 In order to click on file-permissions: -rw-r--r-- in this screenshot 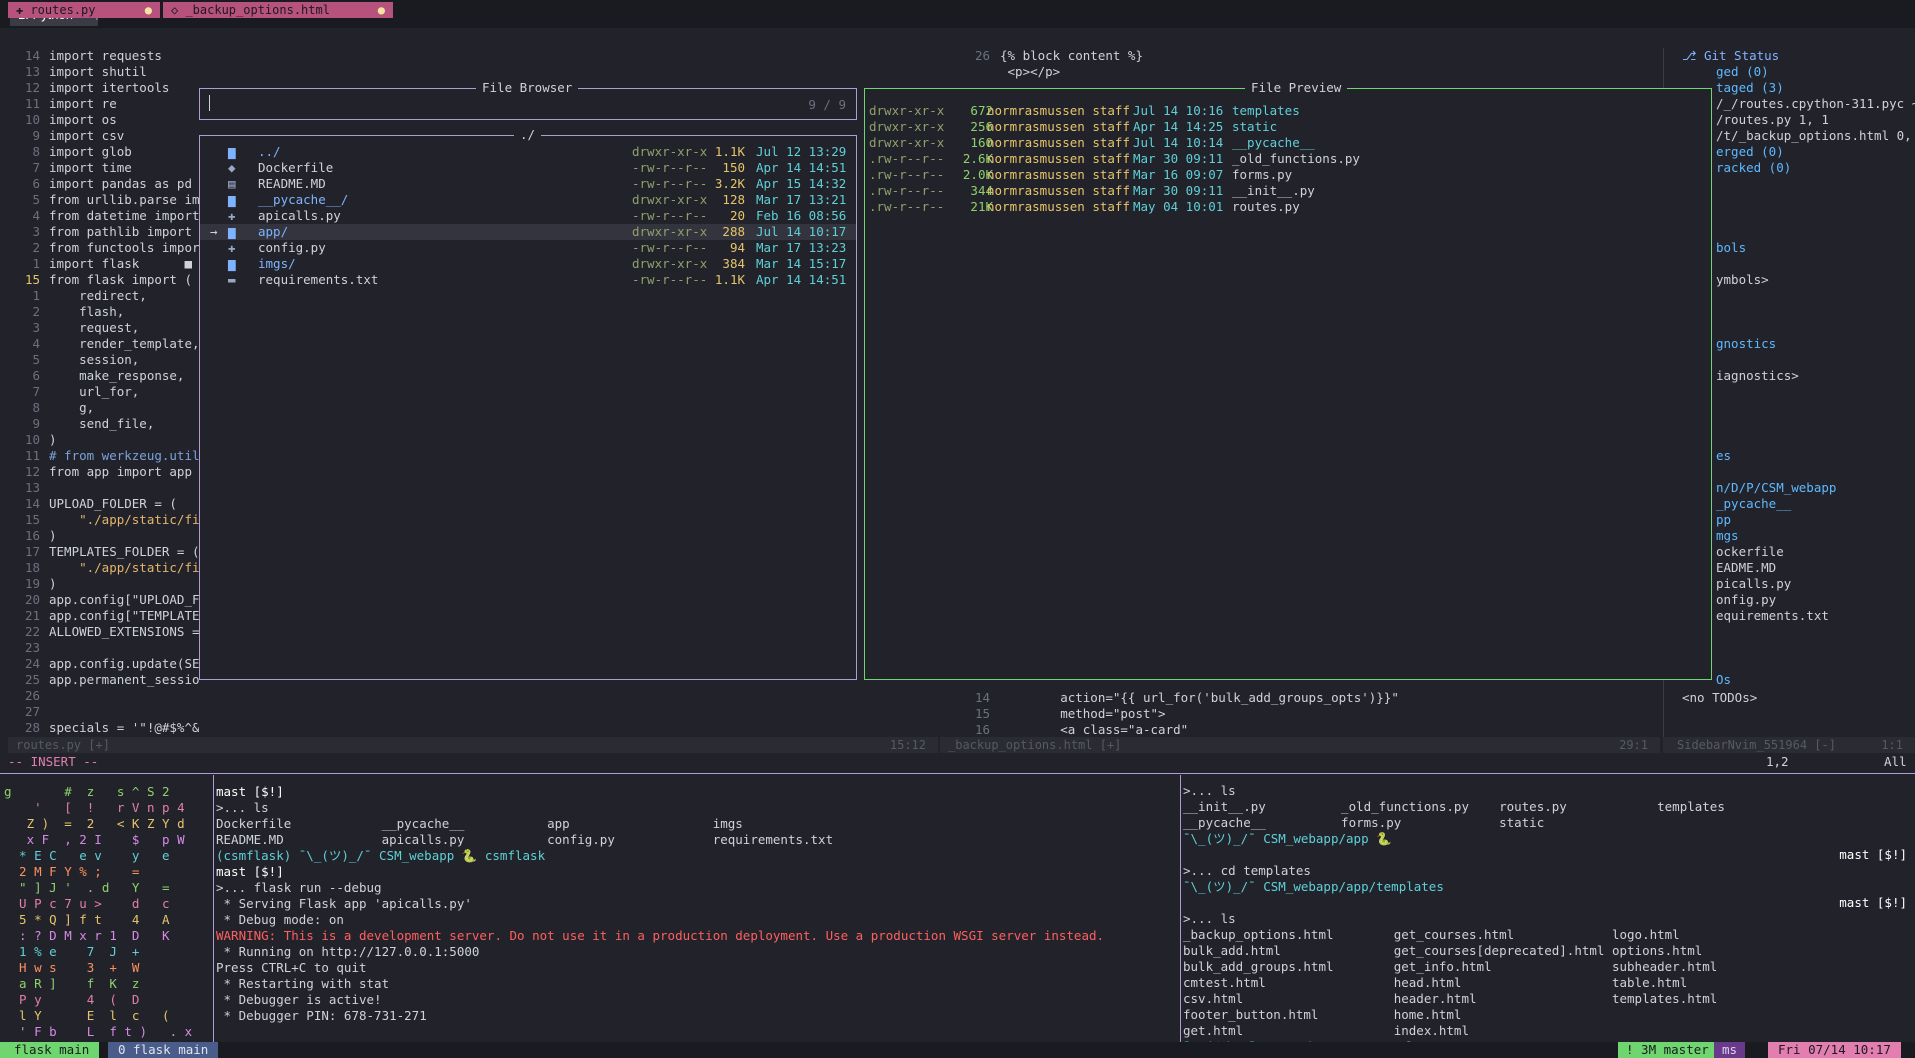, I will do `click(670, 167)`.